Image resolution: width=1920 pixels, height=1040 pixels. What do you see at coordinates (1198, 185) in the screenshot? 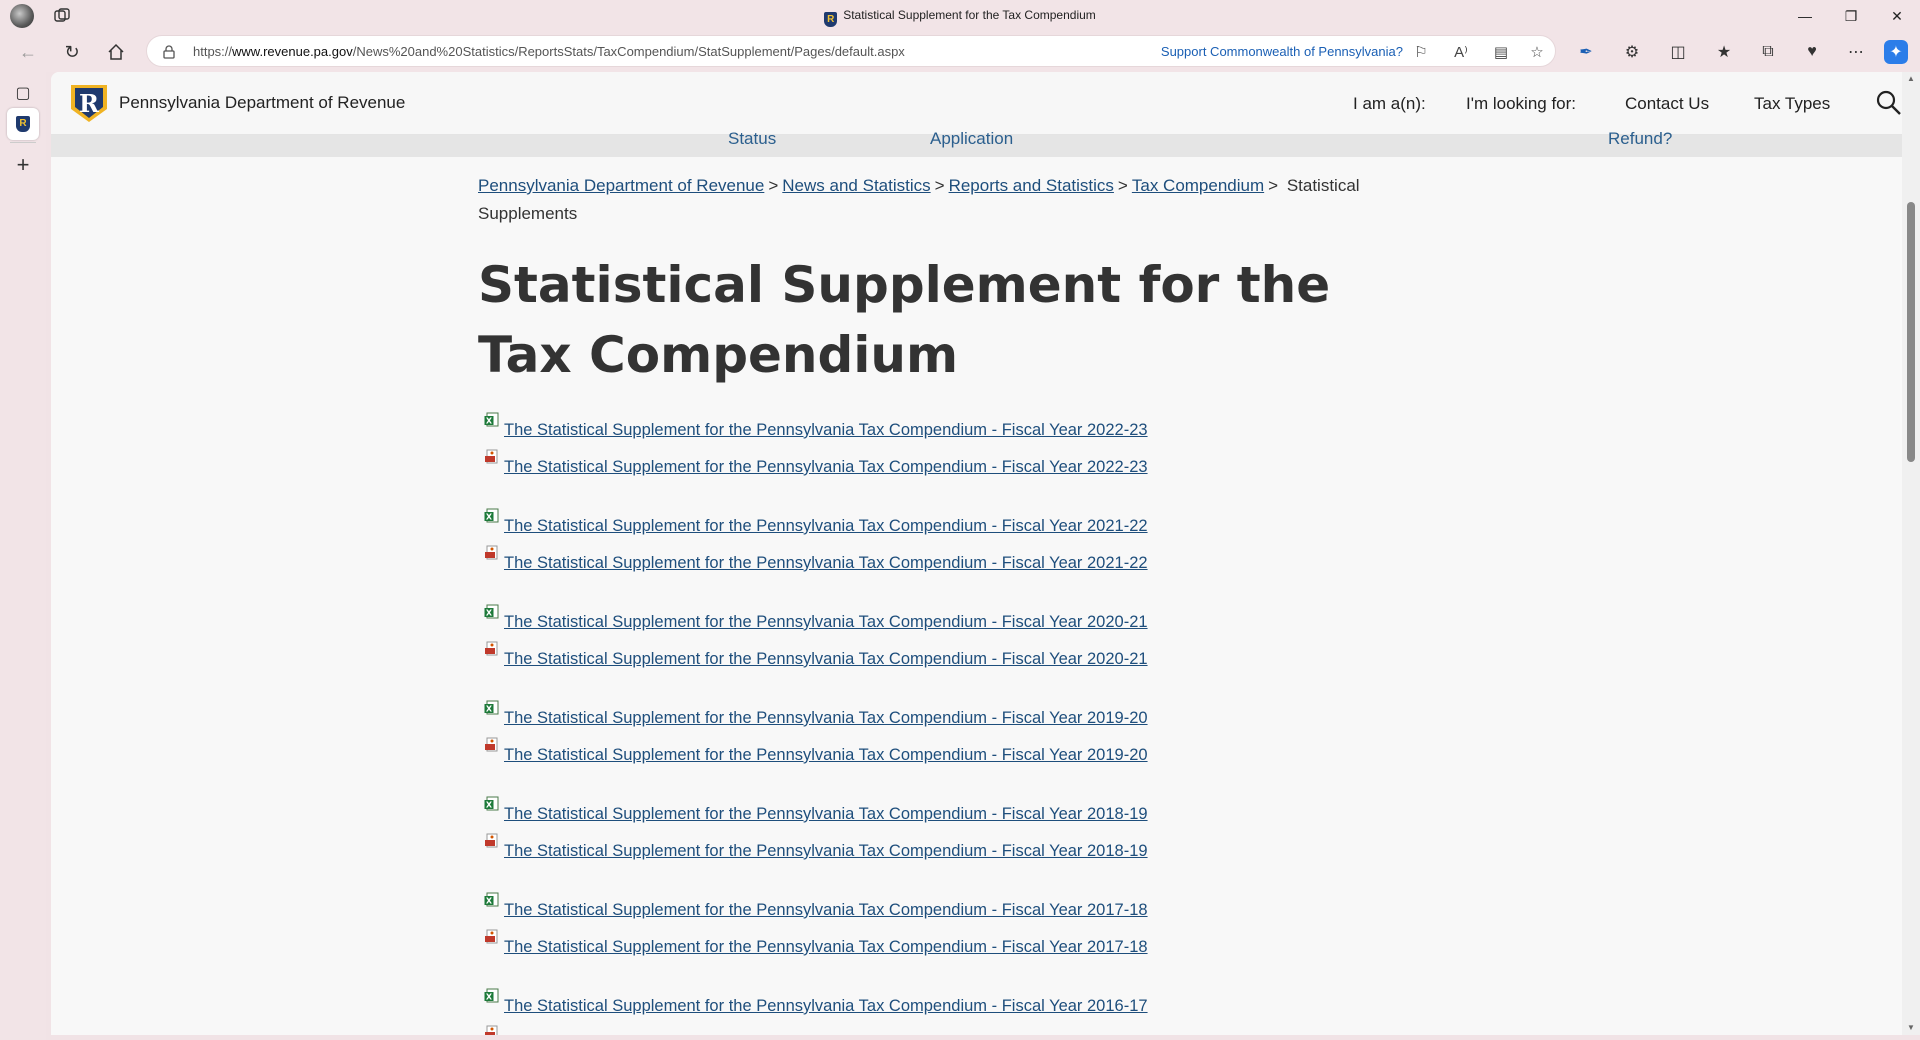
I see `breadcrumb-link-tax-compendium: Tax Compendium` at bounding box center [1198, 185].